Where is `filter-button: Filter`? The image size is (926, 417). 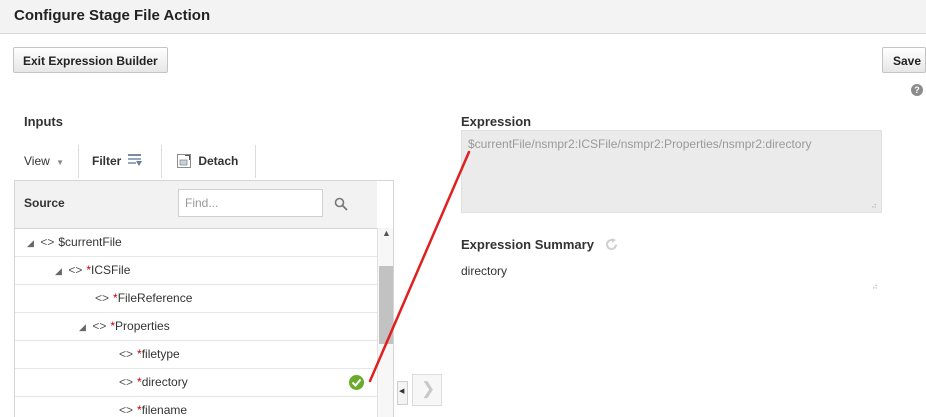
filter-button: Filter is located at coordinates (117, 161).